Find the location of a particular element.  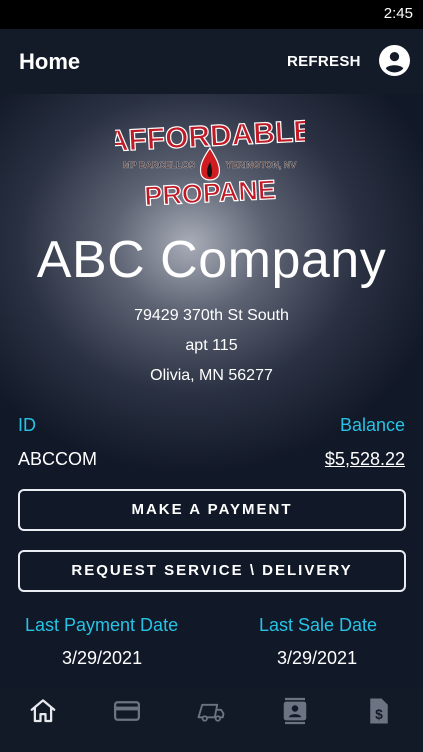

address-line-1: 79429 370th St South is located at coordinates (211, 315).